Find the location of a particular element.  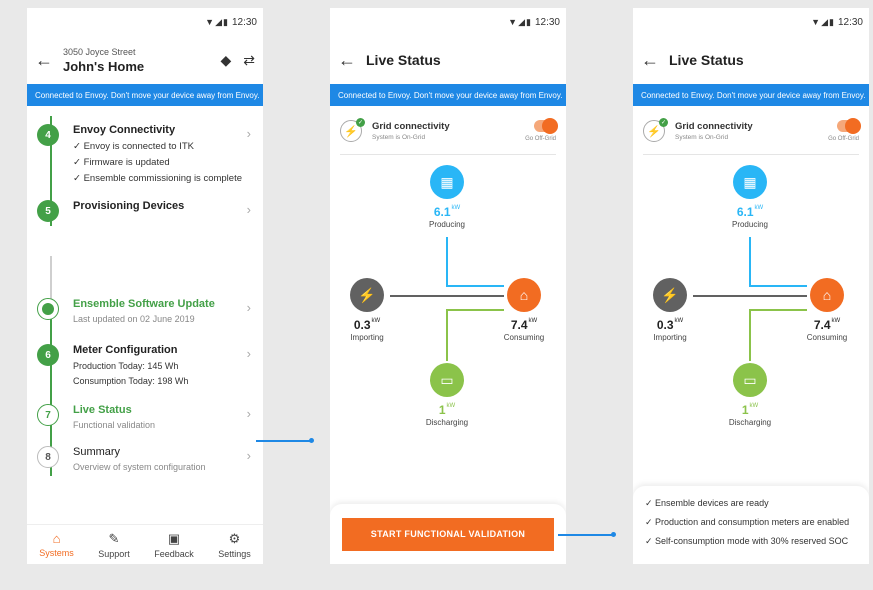

tab-label: Feedback is located at coordinates (174, 553).